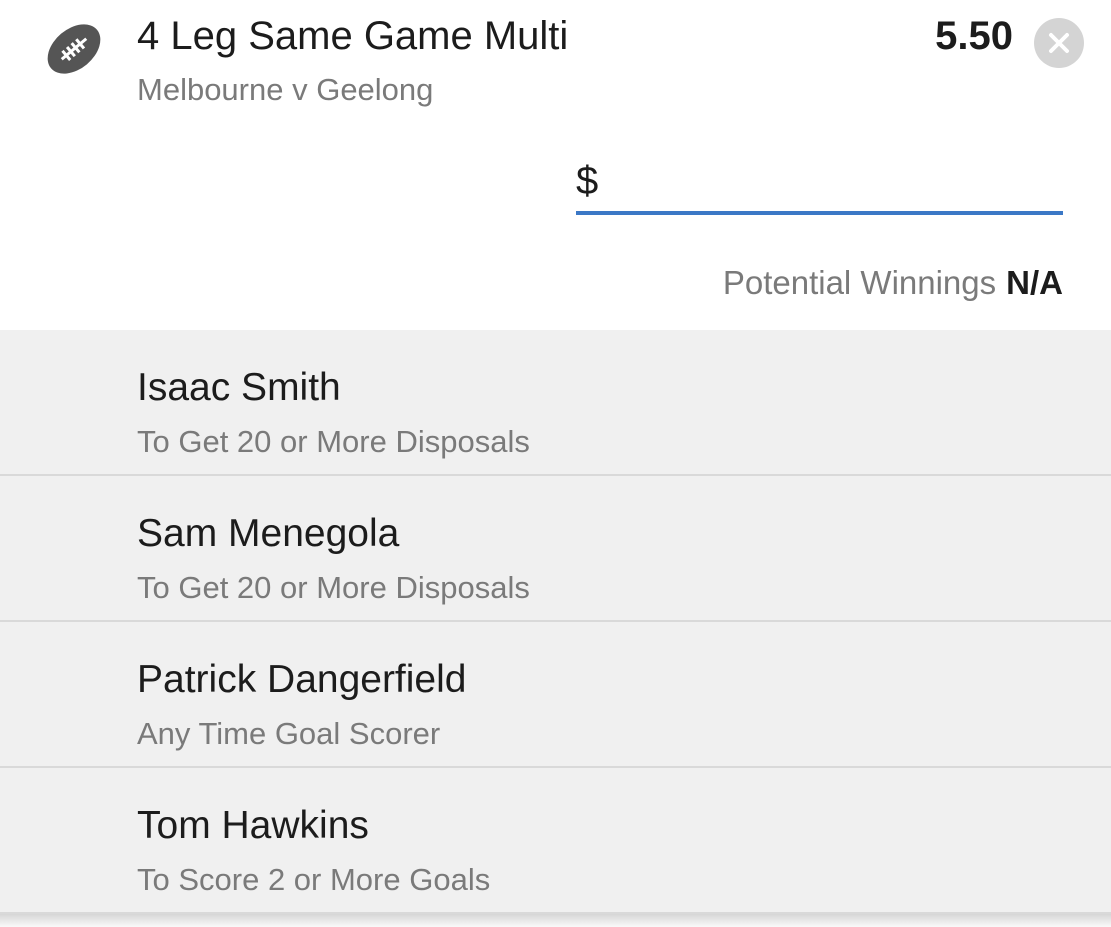 Image resolution: width=1111 pixels, height=927 pixels. Describe the element at coordinates (353, 36) in the screenshot. I see `bet-title: 4 Leg Same Game Multi` at that location.